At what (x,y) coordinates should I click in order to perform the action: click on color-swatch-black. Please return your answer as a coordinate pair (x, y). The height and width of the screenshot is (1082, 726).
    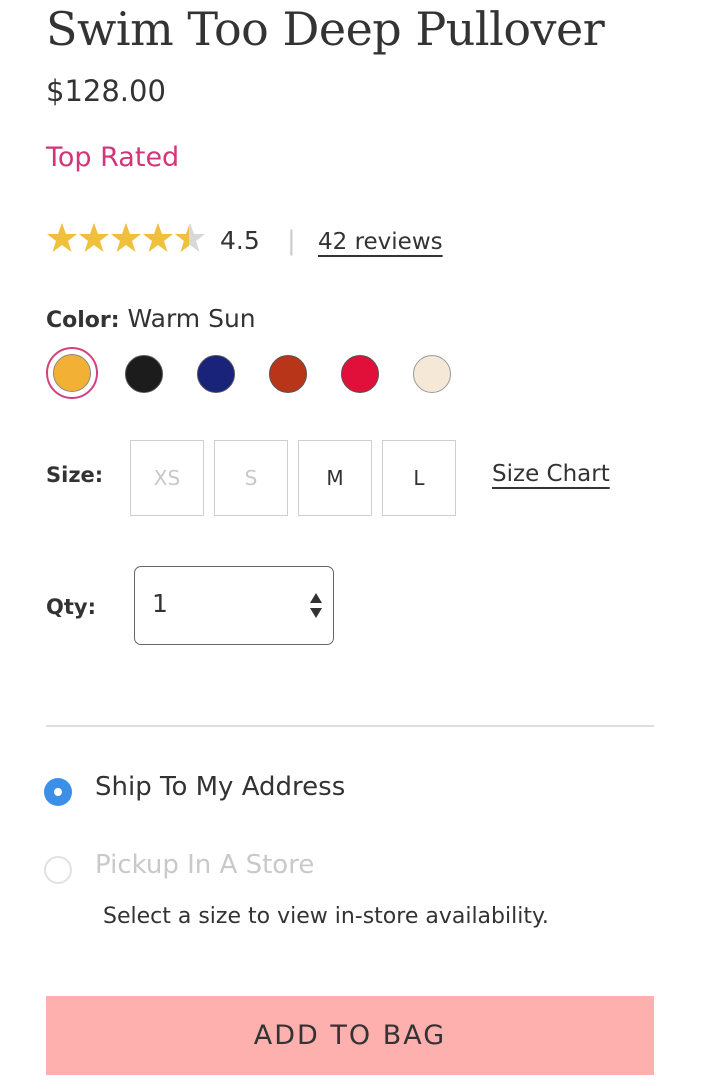
    Looking at the image, I should click on (144, 374).